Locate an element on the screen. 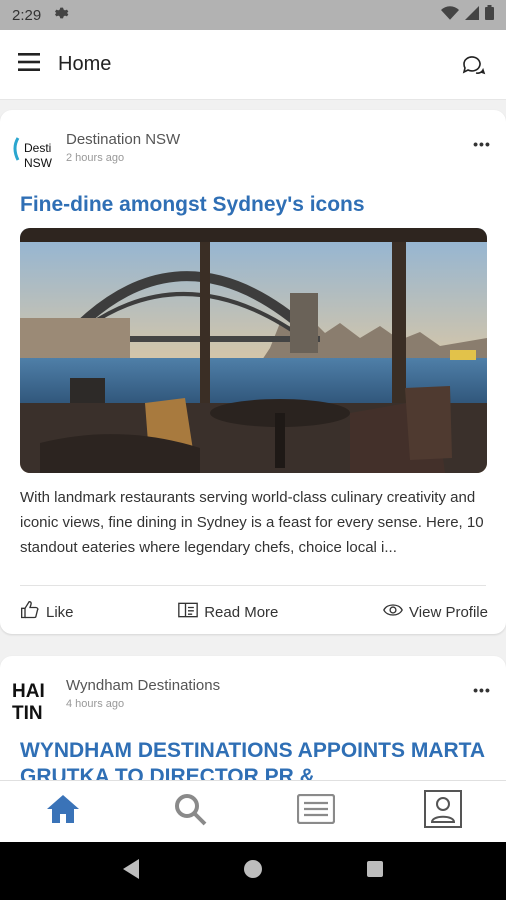  post-actions: Like Read More View Profile is located at coordinates (254, 612).